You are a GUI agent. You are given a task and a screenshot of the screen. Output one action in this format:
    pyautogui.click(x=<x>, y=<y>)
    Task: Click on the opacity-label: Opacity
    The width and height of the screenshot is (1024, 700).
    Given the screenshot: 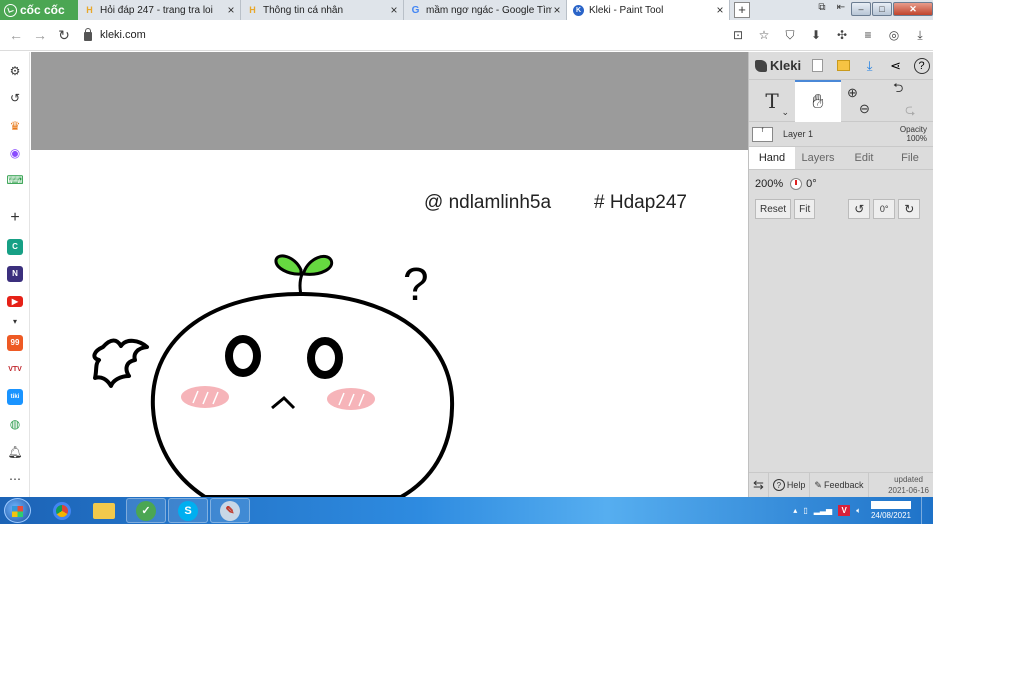 What is the action you would take?
    pyautogui.click(x=913, y=129)
    